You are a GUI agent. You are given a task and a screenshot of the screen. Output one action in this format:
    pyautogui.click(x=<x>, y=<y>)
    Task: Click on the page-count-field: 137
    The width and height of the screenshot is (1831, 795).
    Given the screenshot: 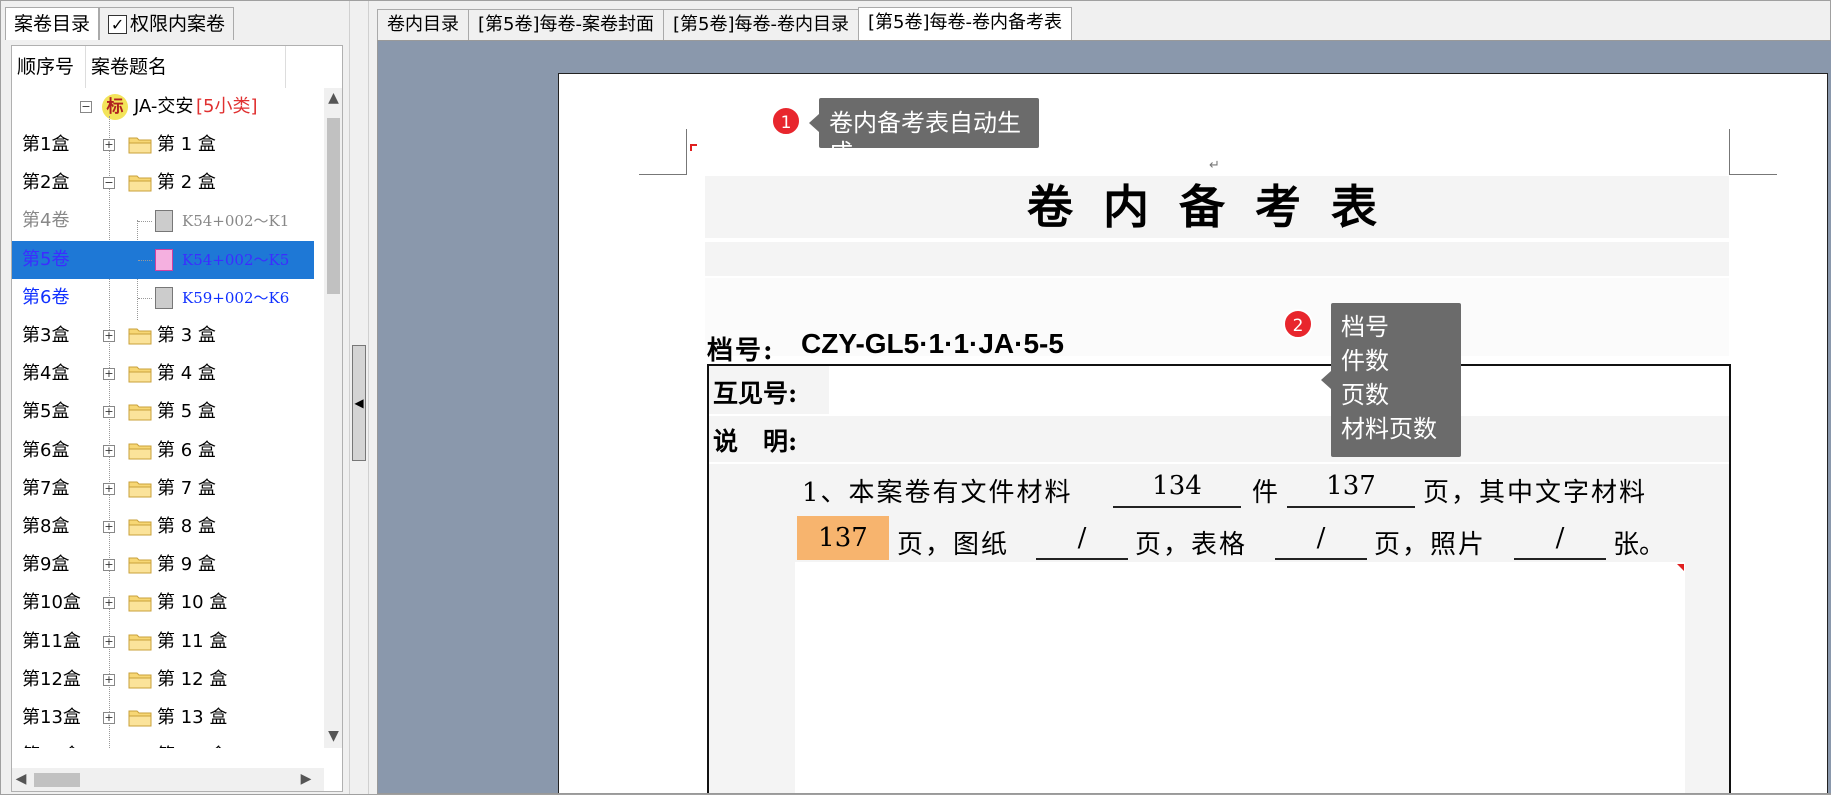 What is the action you would take?
    pyautogui.click(x=1351, y=486)
    